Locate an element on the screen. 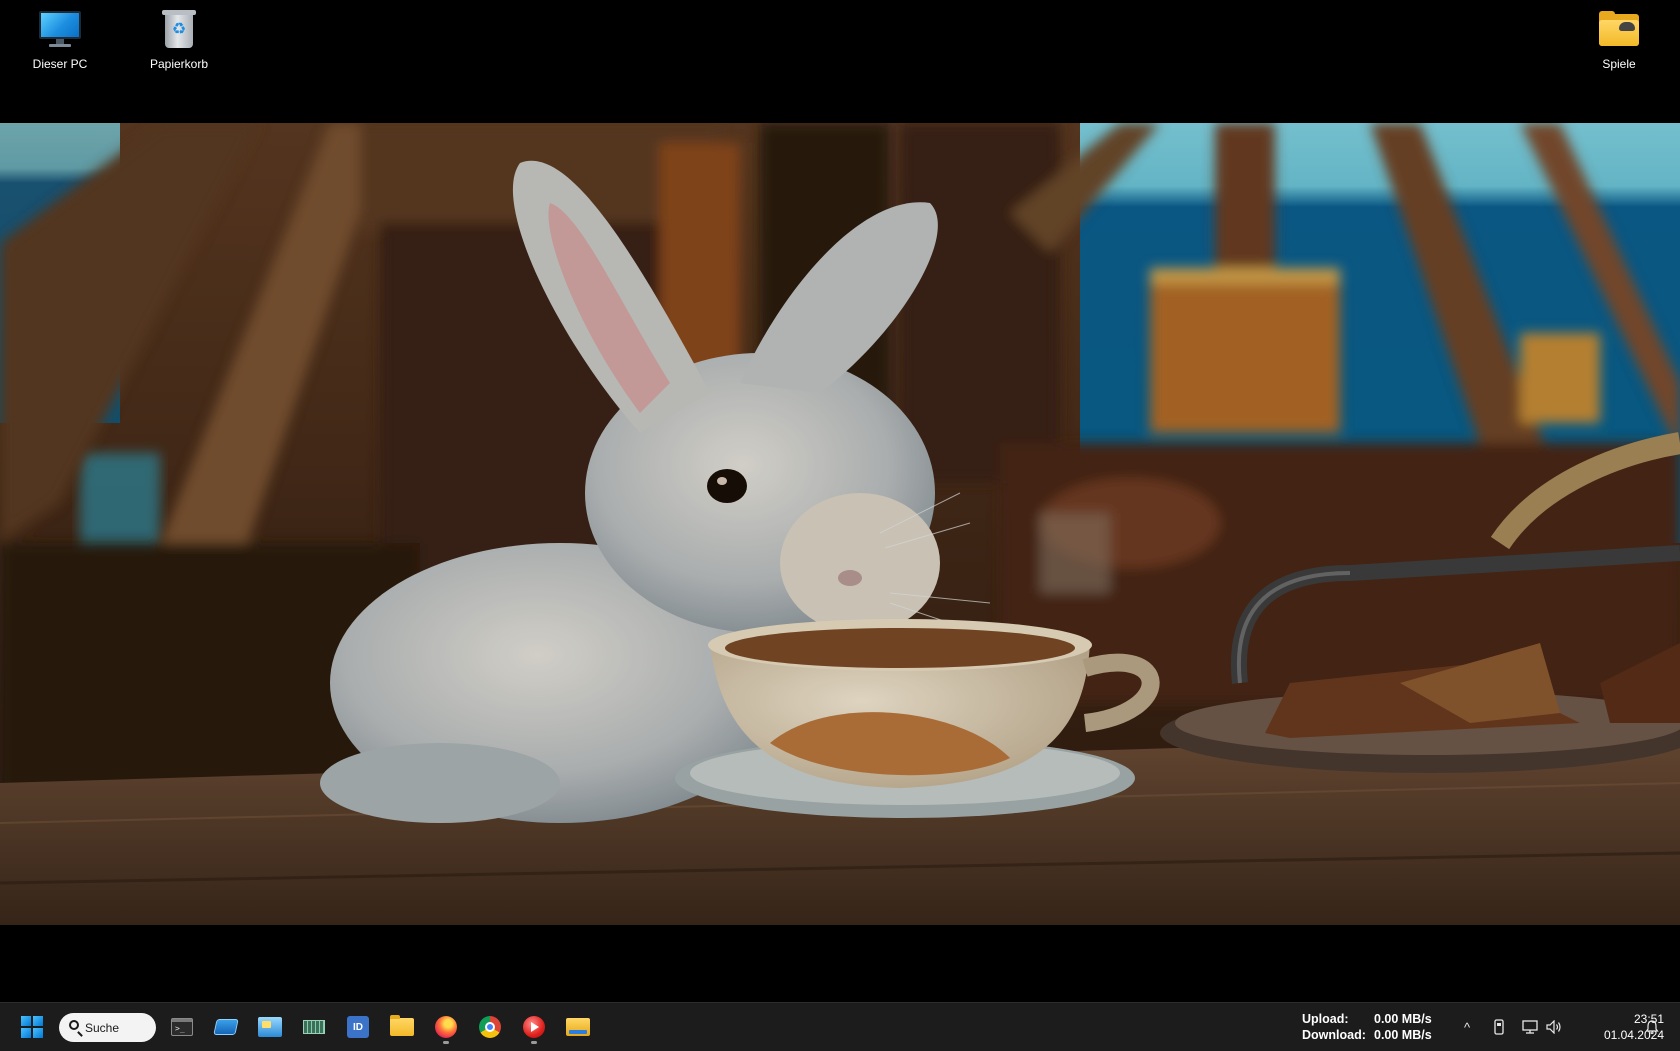  desktop-icon-dieser-pc: Dieser PC is located at coordinates (60, 43).